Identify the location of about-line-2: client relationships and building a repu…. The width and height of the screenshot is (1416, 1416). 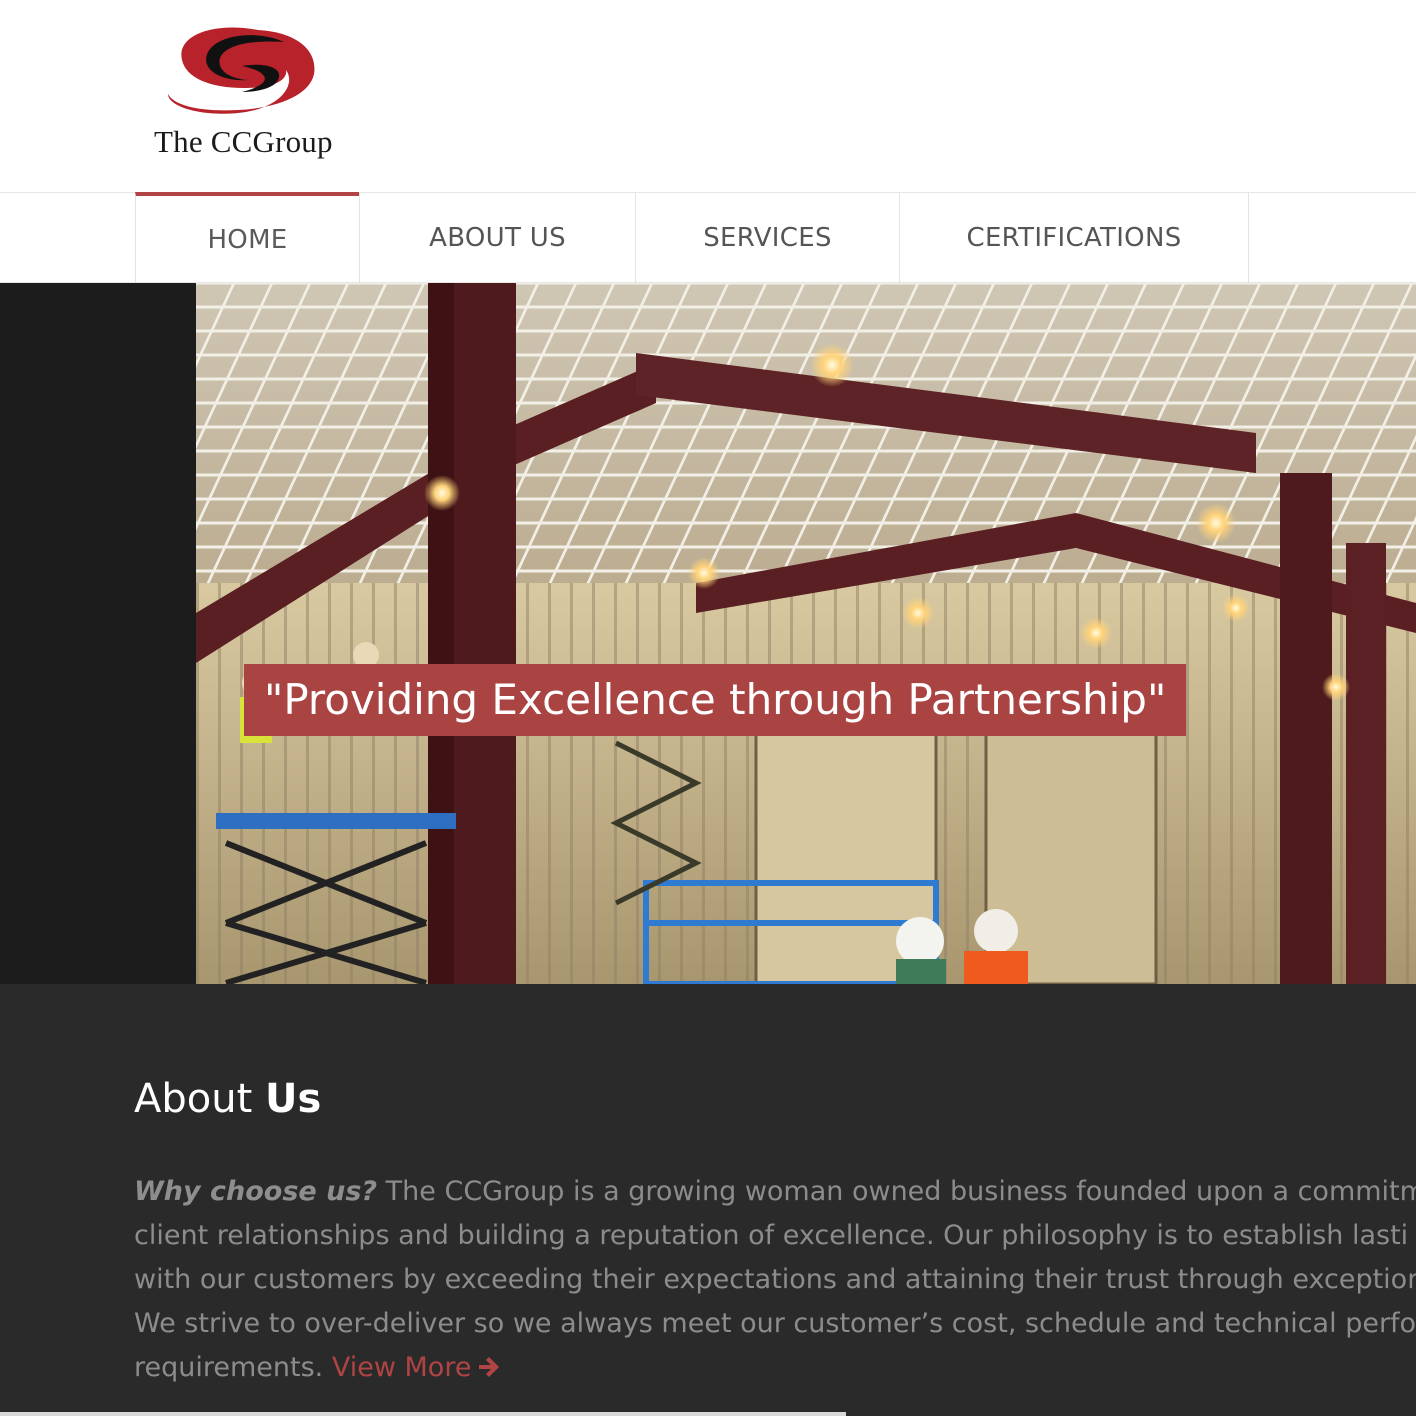
(771, 1235).